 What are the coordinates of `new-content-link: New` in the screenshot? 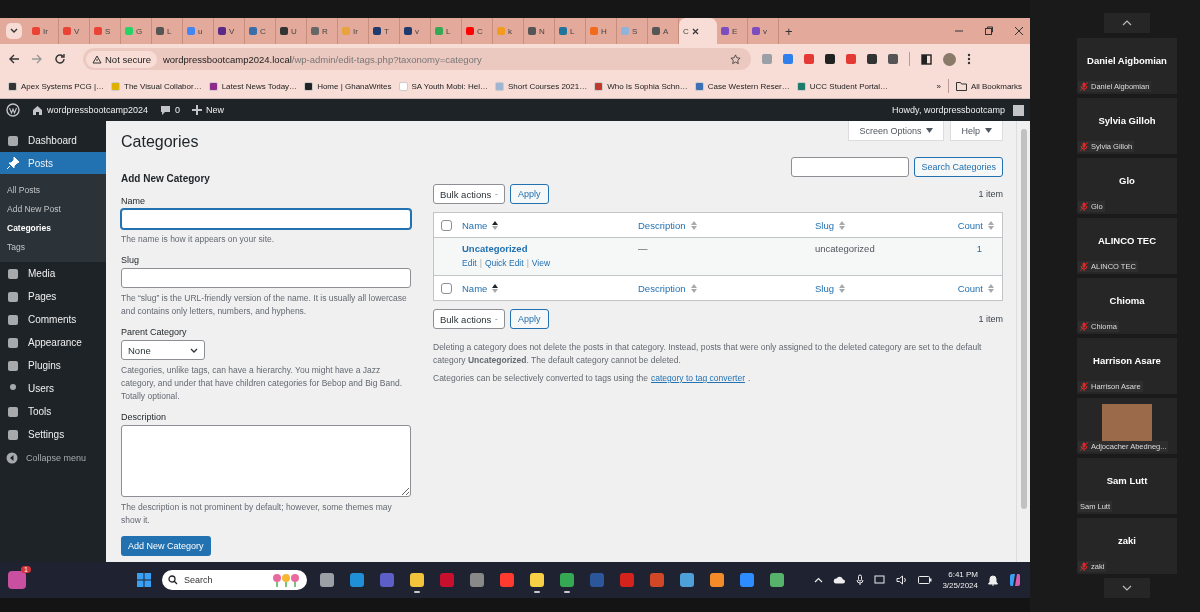 It's located at (208, 110).